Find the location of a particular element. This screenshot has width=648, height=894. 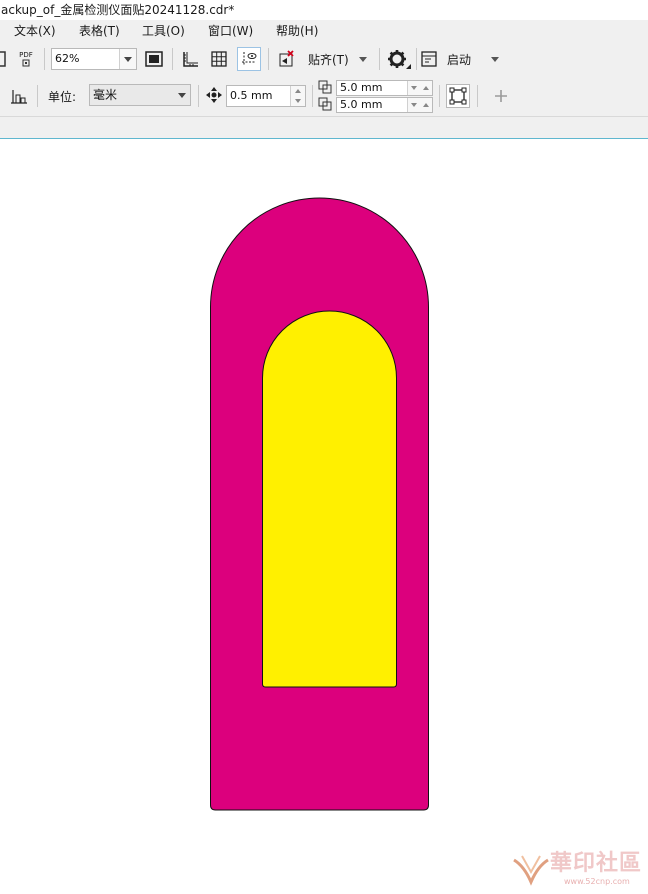

duplicate-x-value: 5.0 mm is located at coordinates (361, 87).